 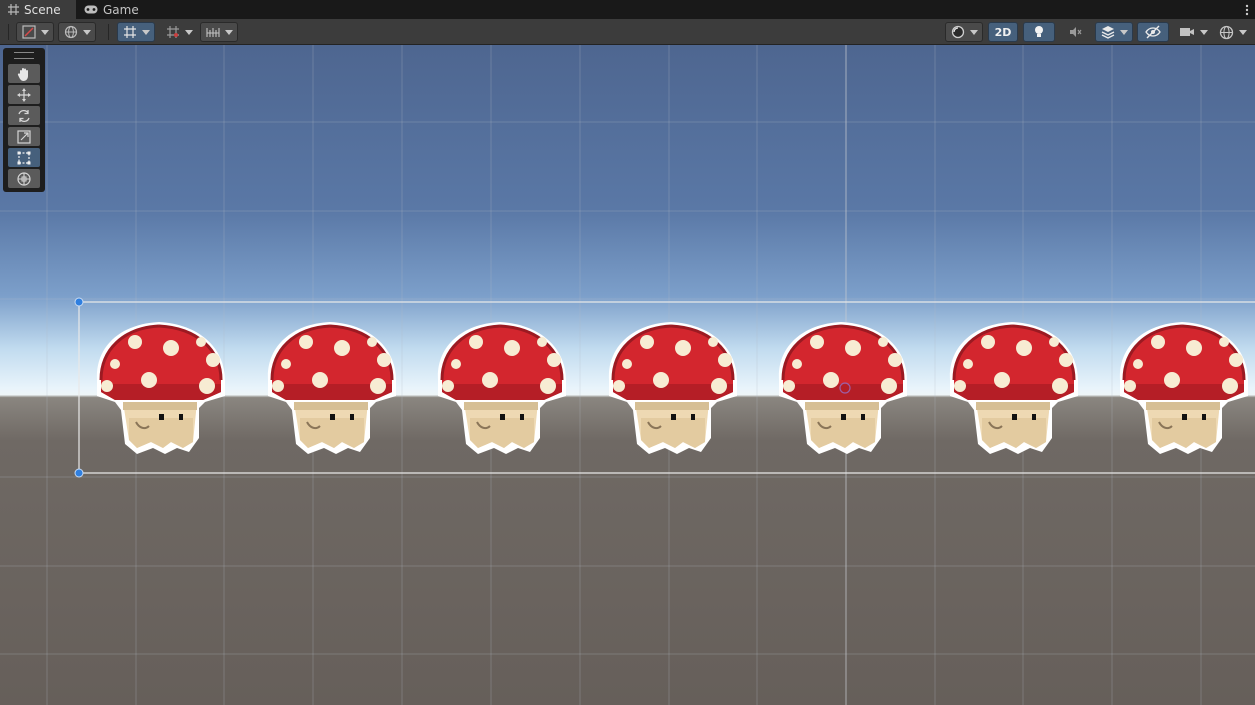 I want to click on draw-mode-dropdown, so click(x=35, y=32).